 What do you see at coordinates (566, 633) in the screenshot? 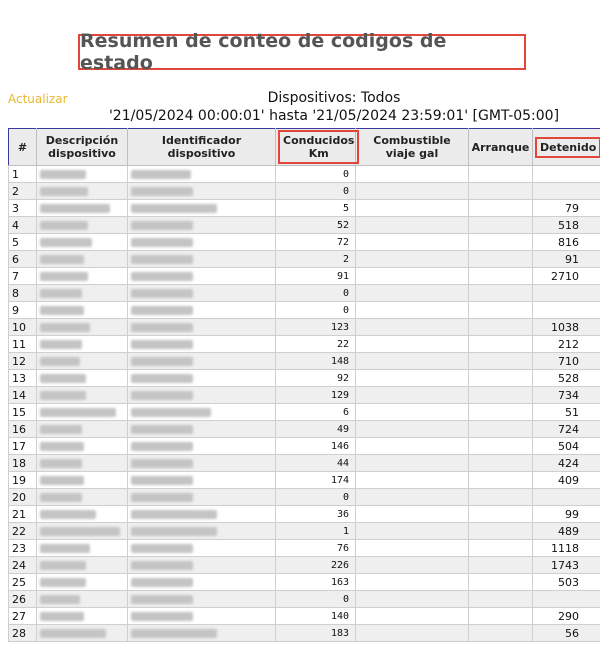
I see `cell-stopped: 56` at bounding box center [566, 633].